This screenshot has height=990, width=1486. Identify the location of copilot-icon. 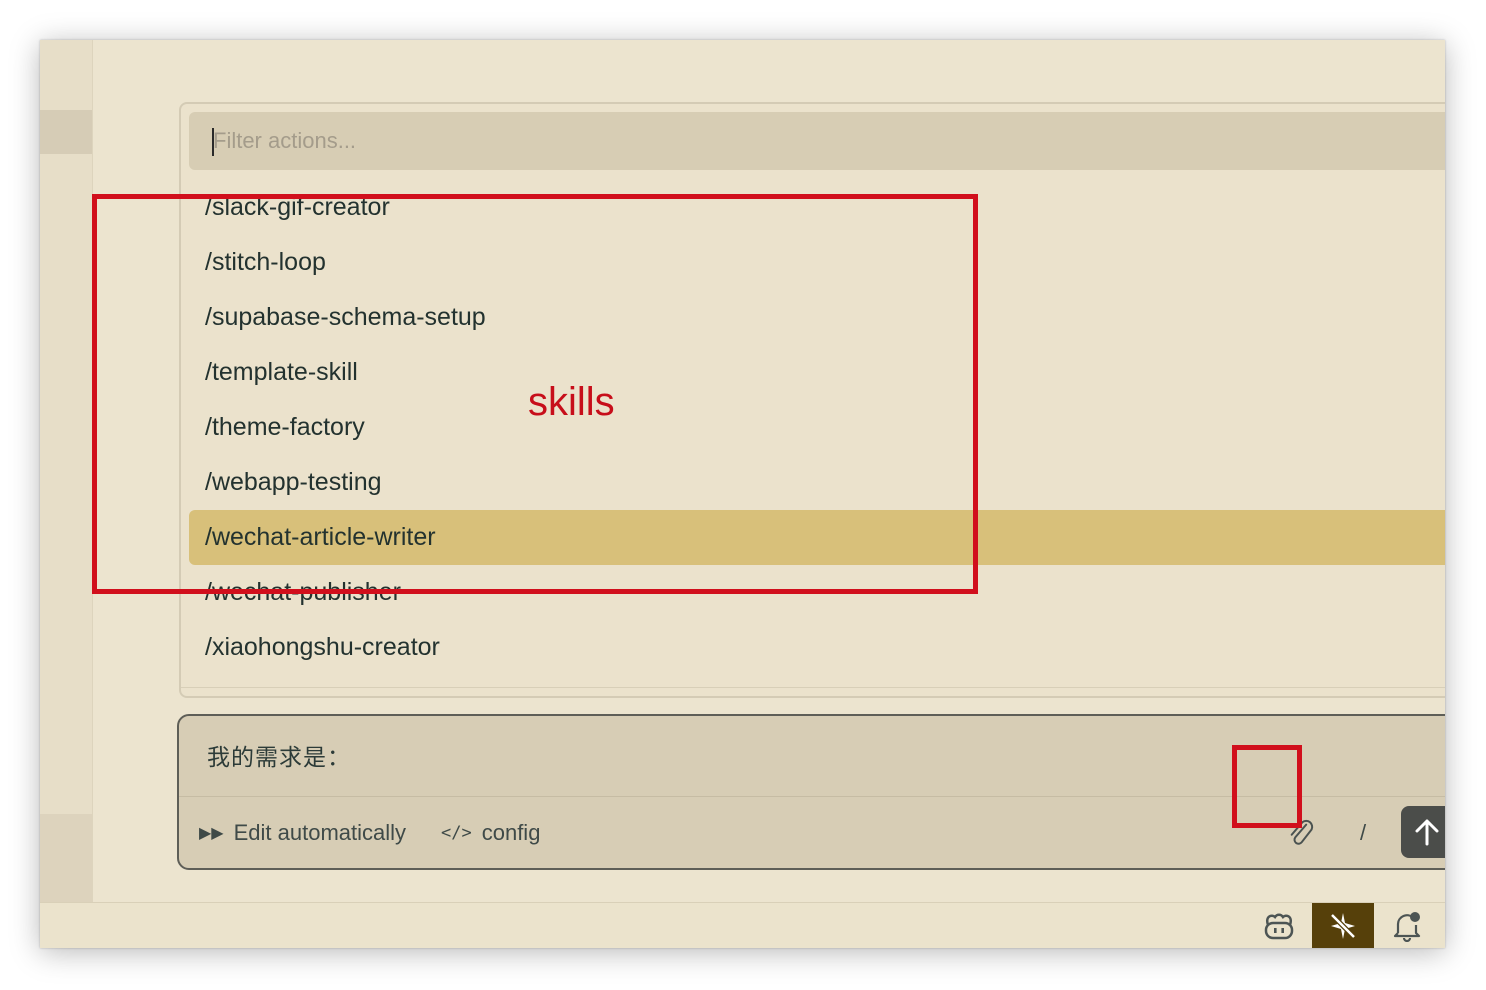
(1279, 925).